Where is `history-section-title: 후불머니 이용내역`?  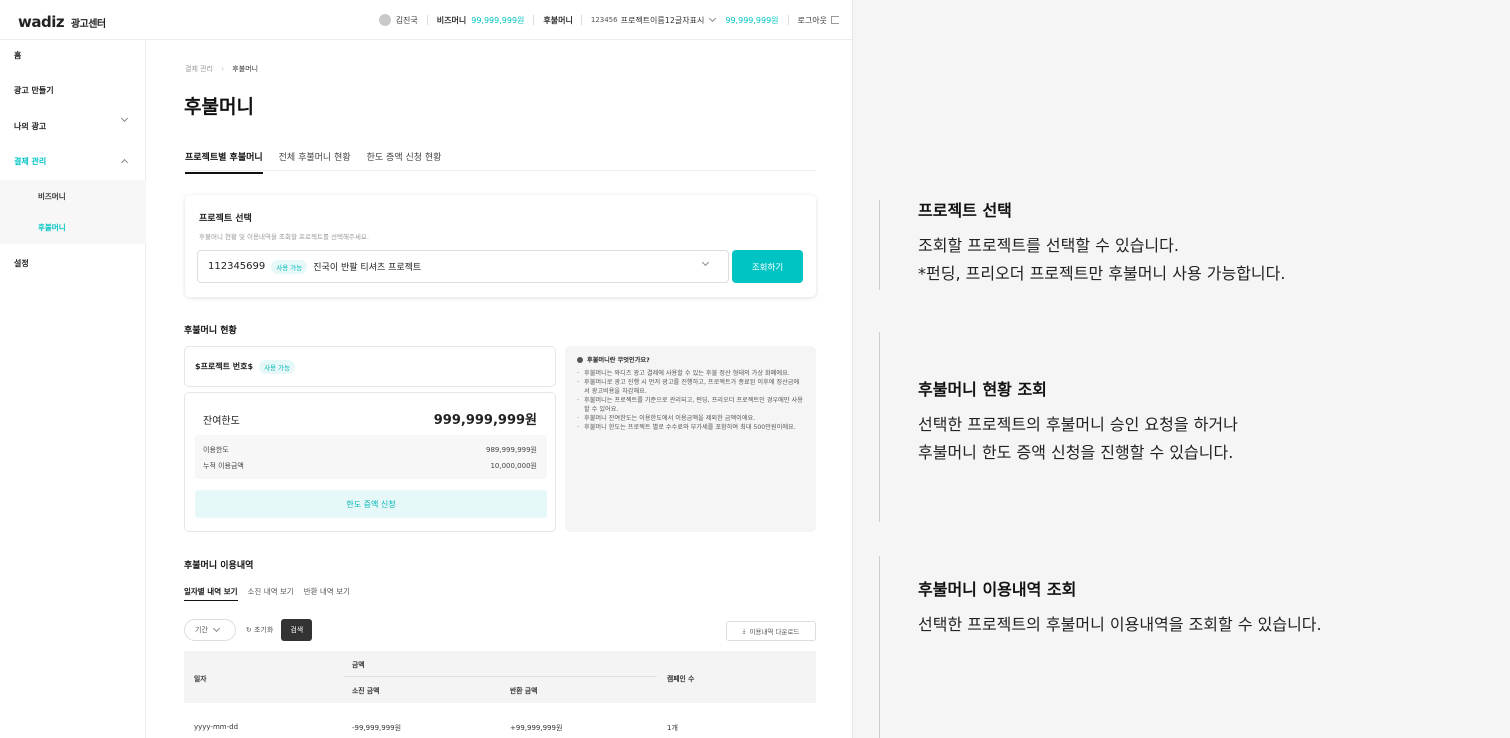
history-section-title: 후불머니 이용내역 is located at coordinates (219, 566).